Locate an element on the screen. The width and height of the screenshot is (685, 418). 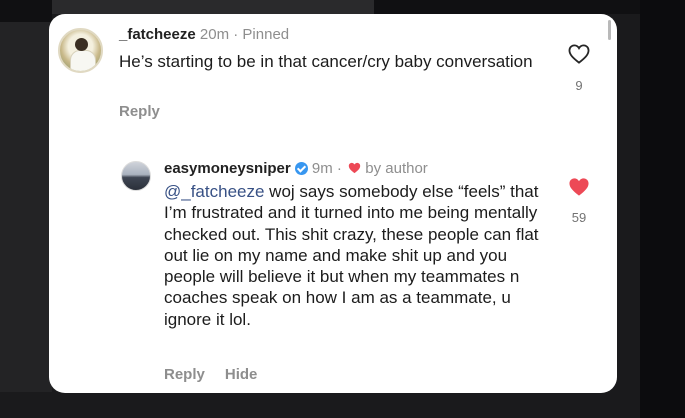
timestamp: 20m is located at coordinates (214, 34).